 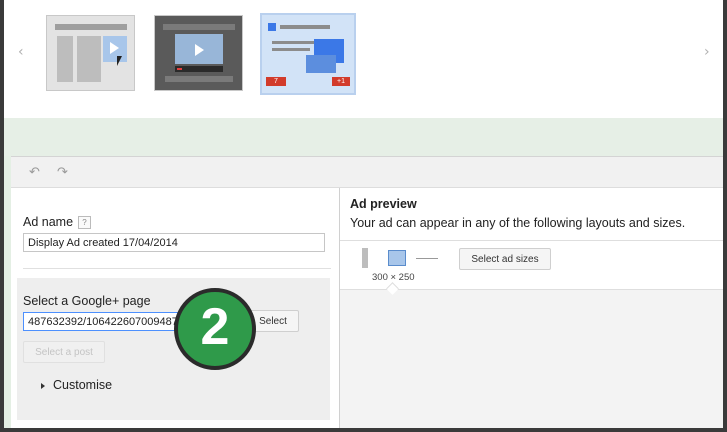 I want to click on comments-badge: 7, so click(x=276, y=81).